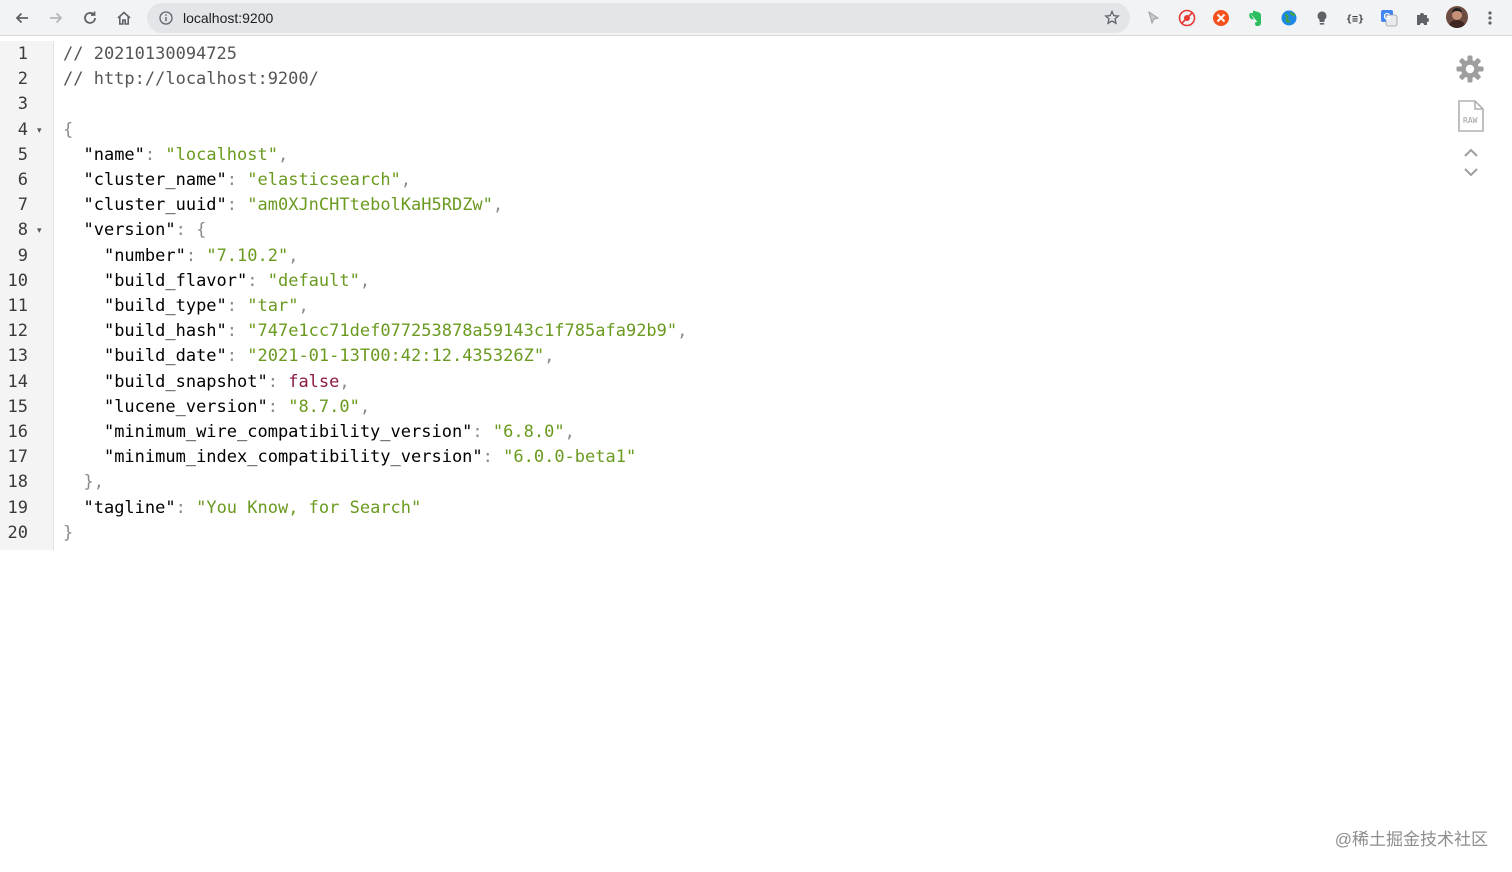  What do you see at coordinates (570, 457) in the screenshot?
I see `json-string-value: "6.0.0-beta1"` at bounding box center [570, 457].